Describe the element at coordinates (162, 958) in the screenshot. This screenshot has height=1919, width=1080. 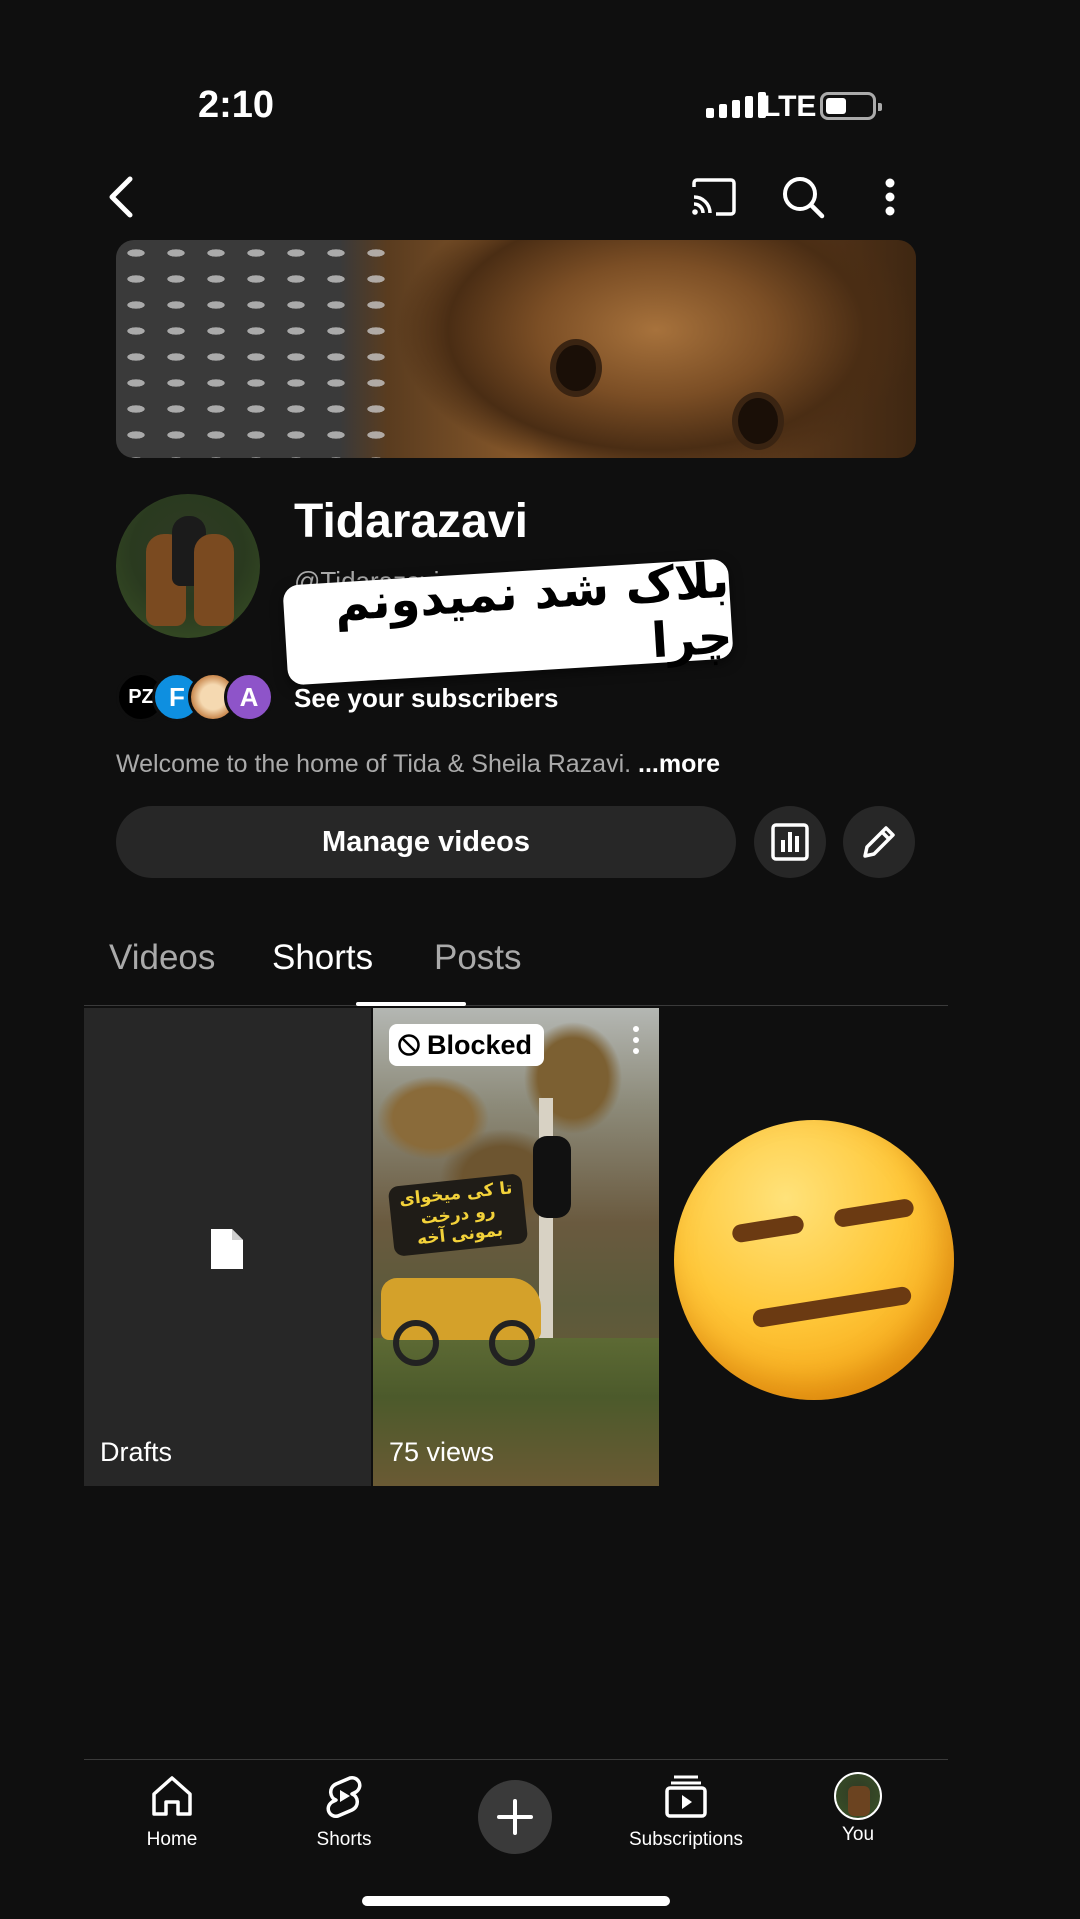
I see `tab-videos: Videos` at that location.